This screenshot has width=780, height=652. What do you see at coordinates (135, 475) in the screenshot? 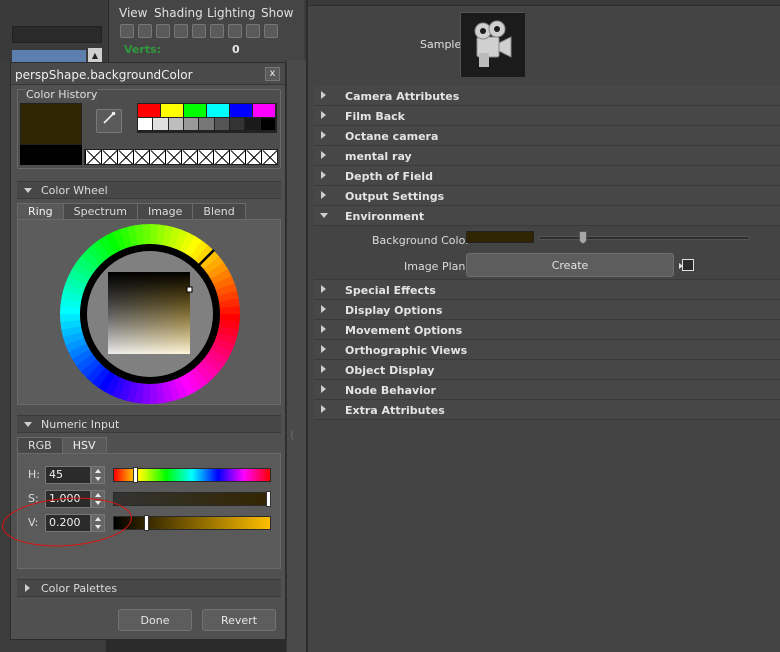
I see `hue-slider-handle` at bounding box center [135, 475].